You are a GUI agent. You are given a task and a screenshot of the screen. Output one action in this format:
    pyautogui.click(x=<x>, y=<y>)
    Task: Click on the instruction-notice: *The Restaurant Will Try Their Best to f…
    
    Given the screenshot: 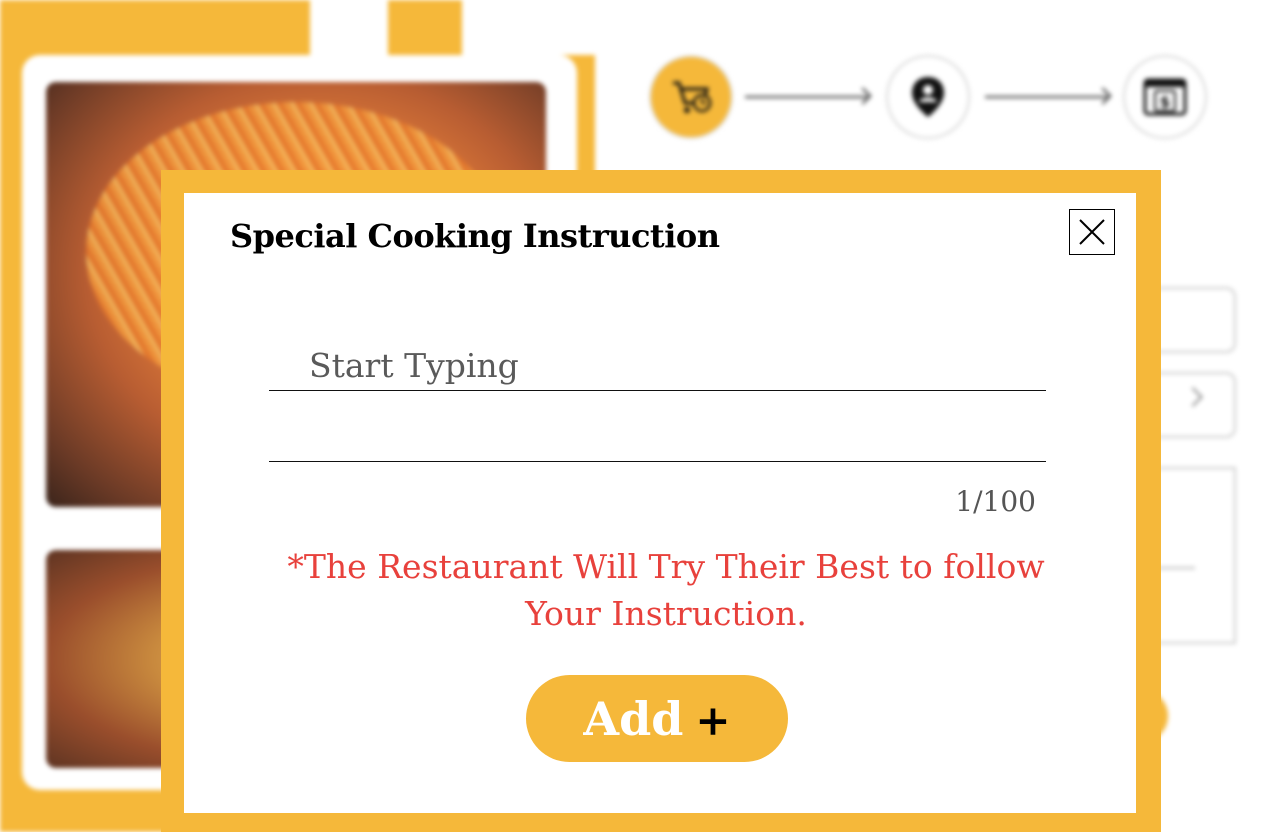 What is the action you would take?
    pyautogui.click(x=666, y=590)
    